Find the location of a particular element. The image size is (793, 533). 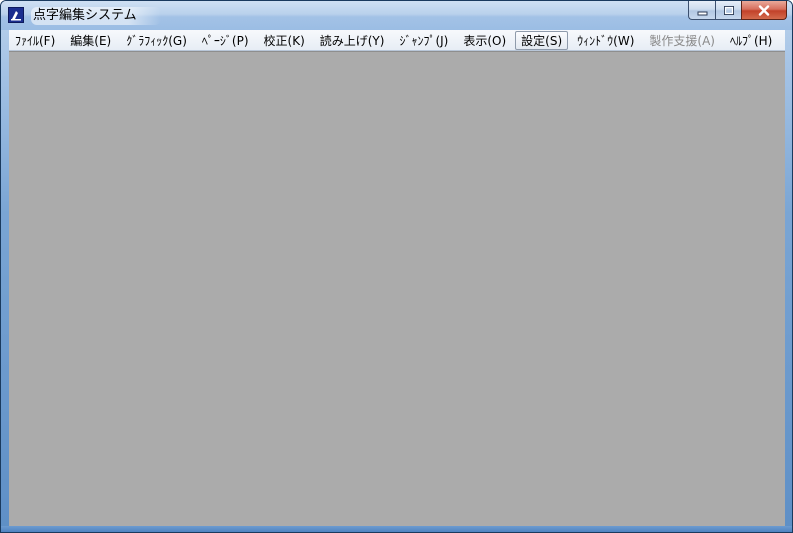

maximize-button is located at coordinates (728, 10).